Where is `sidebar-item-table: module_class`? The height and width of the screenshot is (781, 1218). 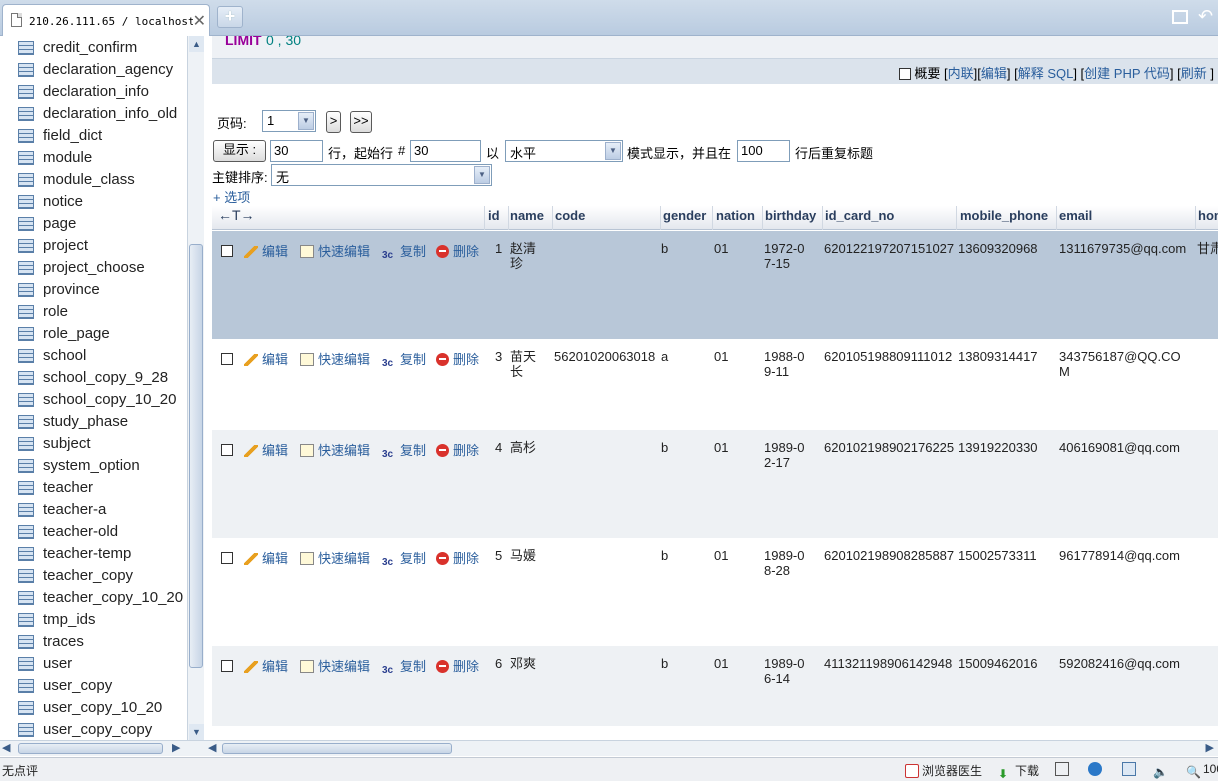
sidebar-item-table: module_class is located at coordinates (94, 180).